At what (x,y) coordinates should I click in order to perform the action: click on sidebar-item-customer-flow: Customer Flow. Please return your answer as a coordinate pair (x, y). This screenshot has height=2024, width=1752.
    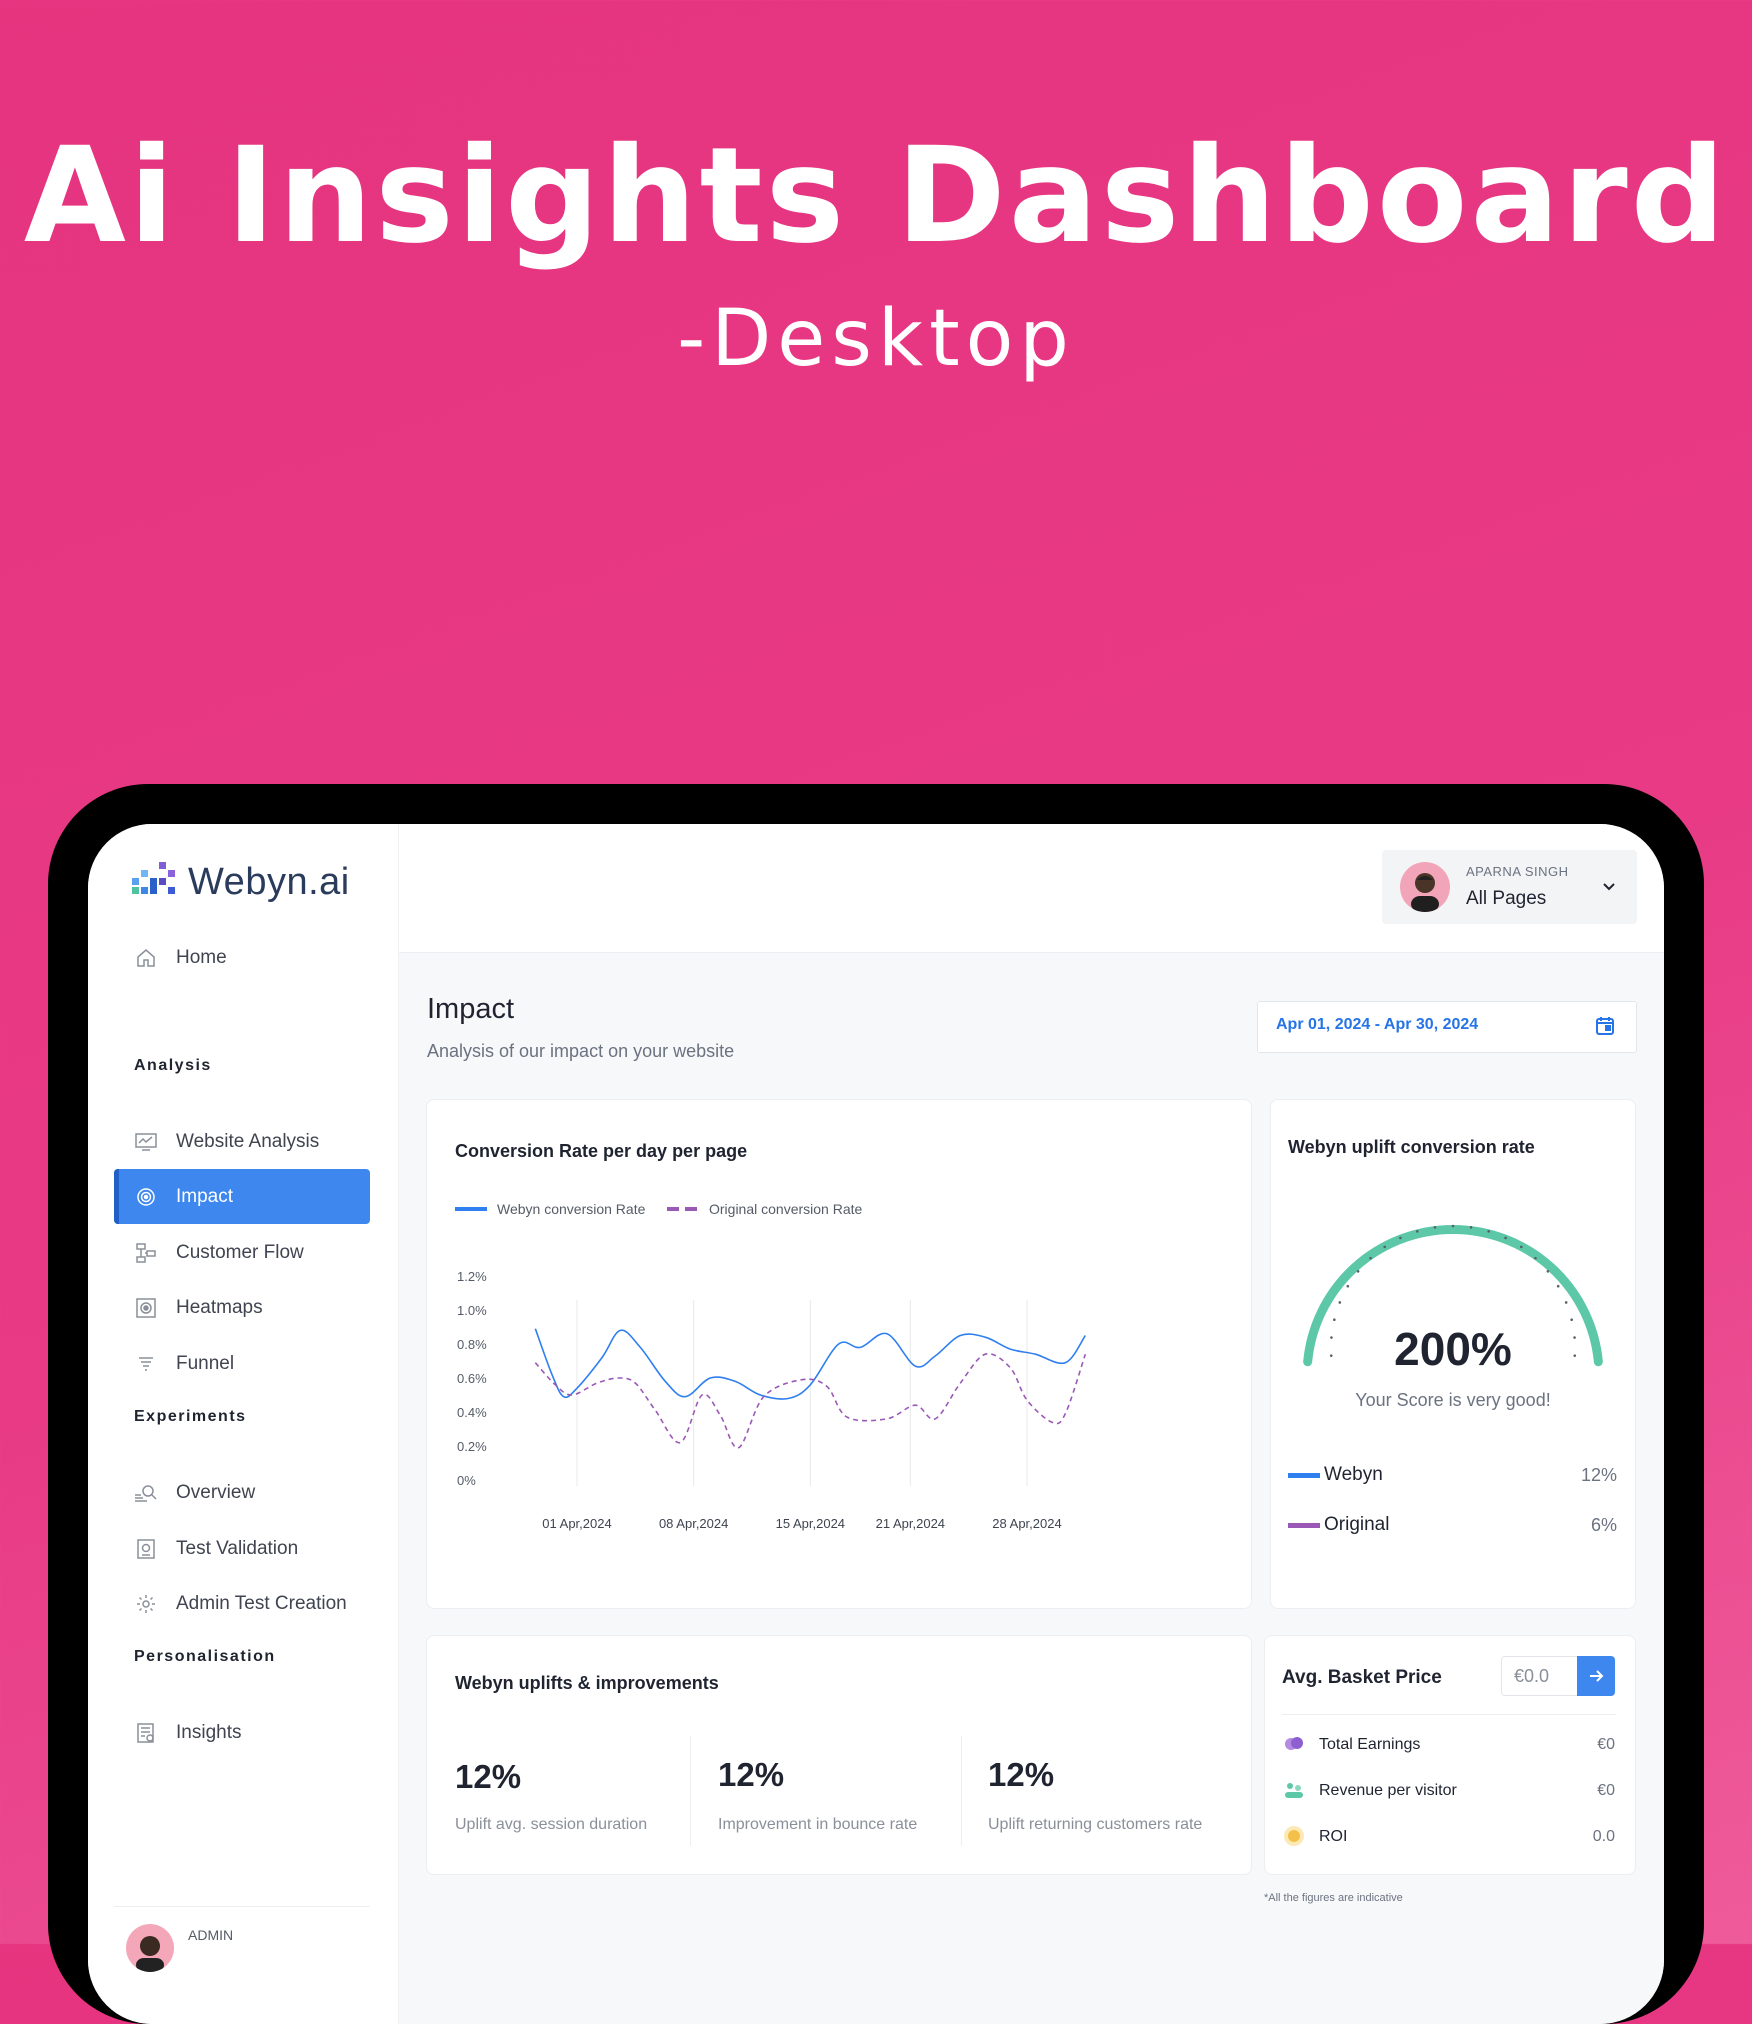
    Looking at the image, I should click on (242, 1252).